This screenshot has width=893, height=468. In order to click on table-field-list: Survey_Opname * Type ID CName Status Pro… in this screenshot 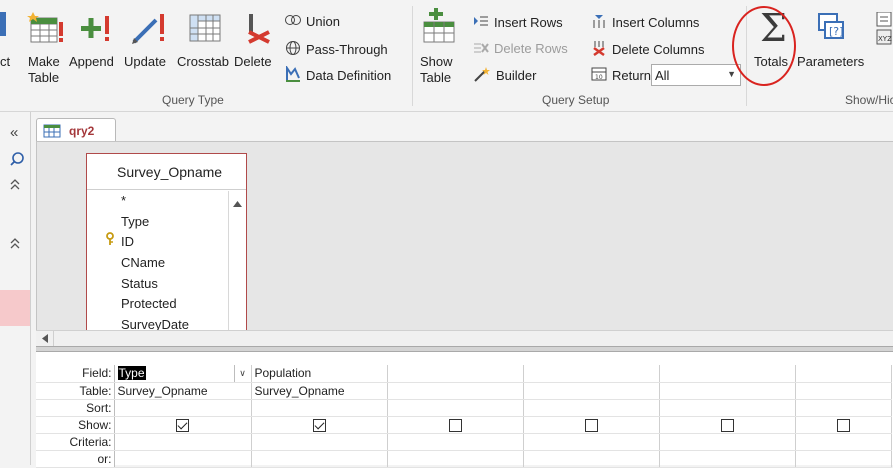, I will do `click(166, 243)`.